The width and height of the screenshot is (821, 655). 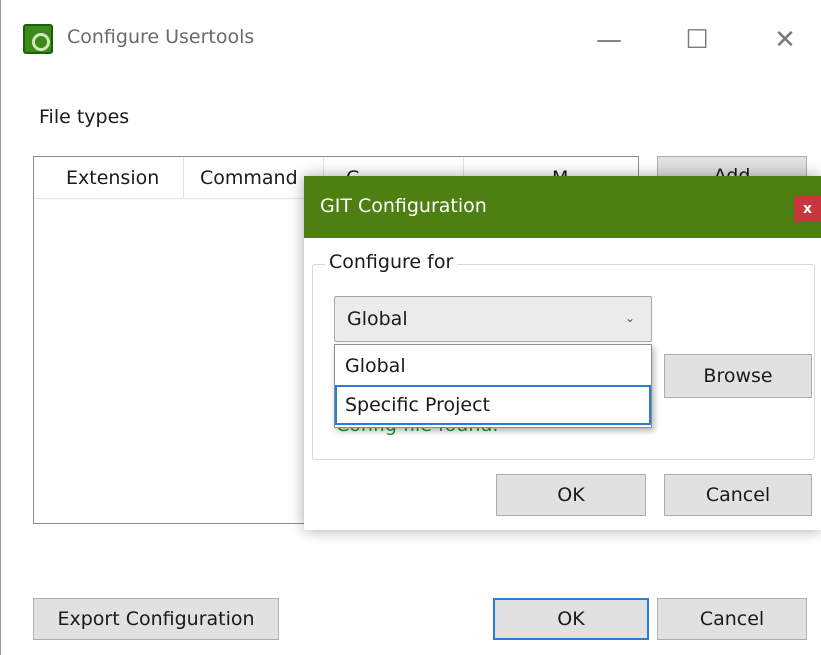 I want to click on maximize-icon: ☐, so click(x=697, y=40).